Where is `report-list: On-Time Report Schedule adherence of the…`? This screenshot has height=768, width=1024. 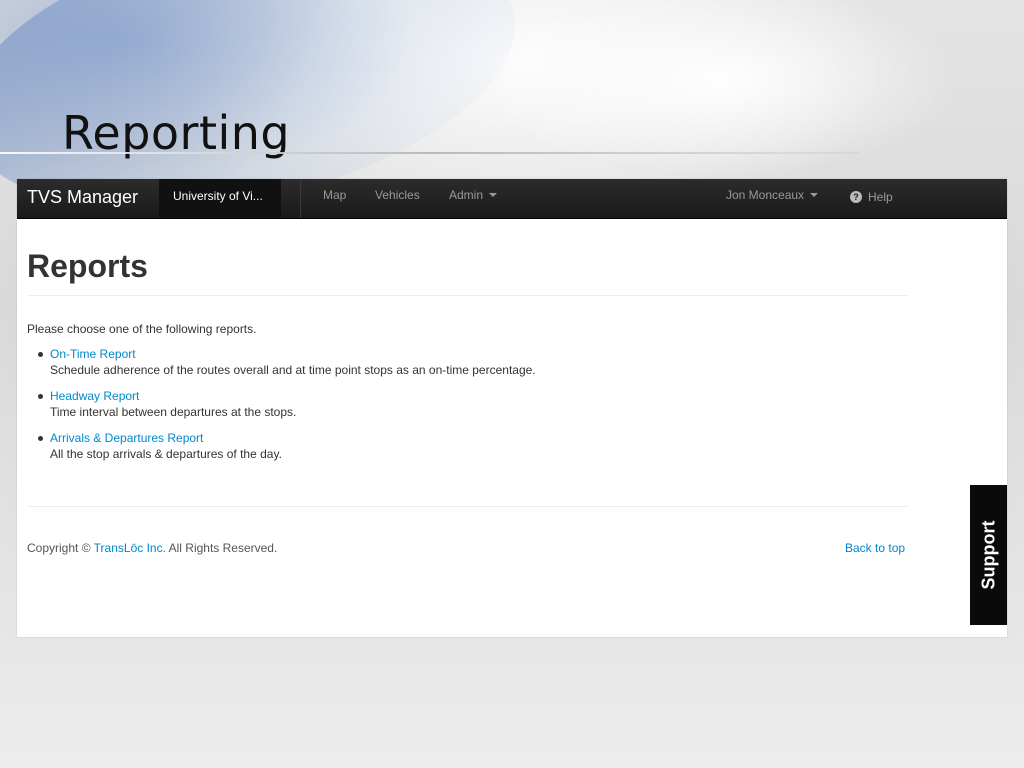
report-list: On-Time Report Schedule adherence of the… is located at coordinates (281, 410).